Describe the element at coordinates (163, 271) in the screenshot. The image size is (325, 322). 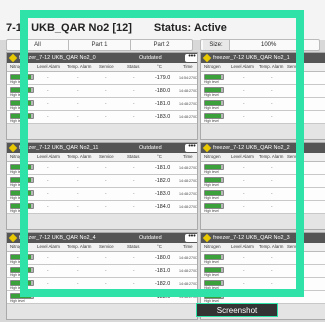
I see `temperature-value: -181.0` at that location.